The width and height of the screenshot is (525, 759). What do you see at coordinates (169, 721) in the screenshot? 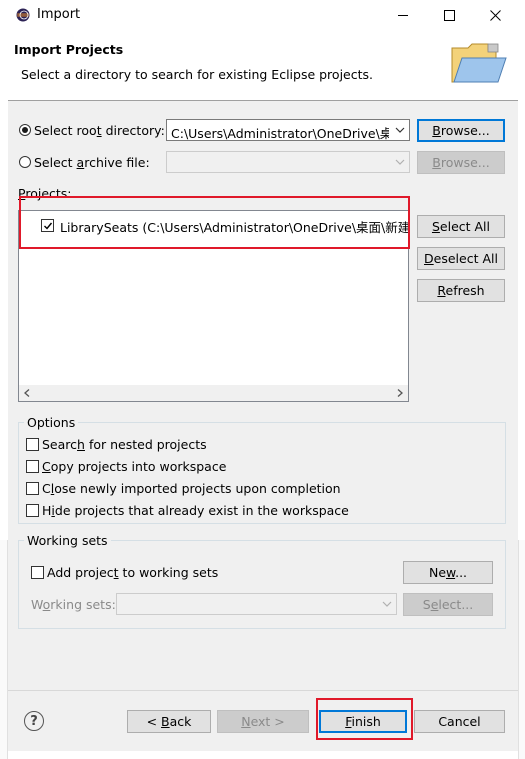
I see `back-button: < Back` at bounding box center [169, 721].